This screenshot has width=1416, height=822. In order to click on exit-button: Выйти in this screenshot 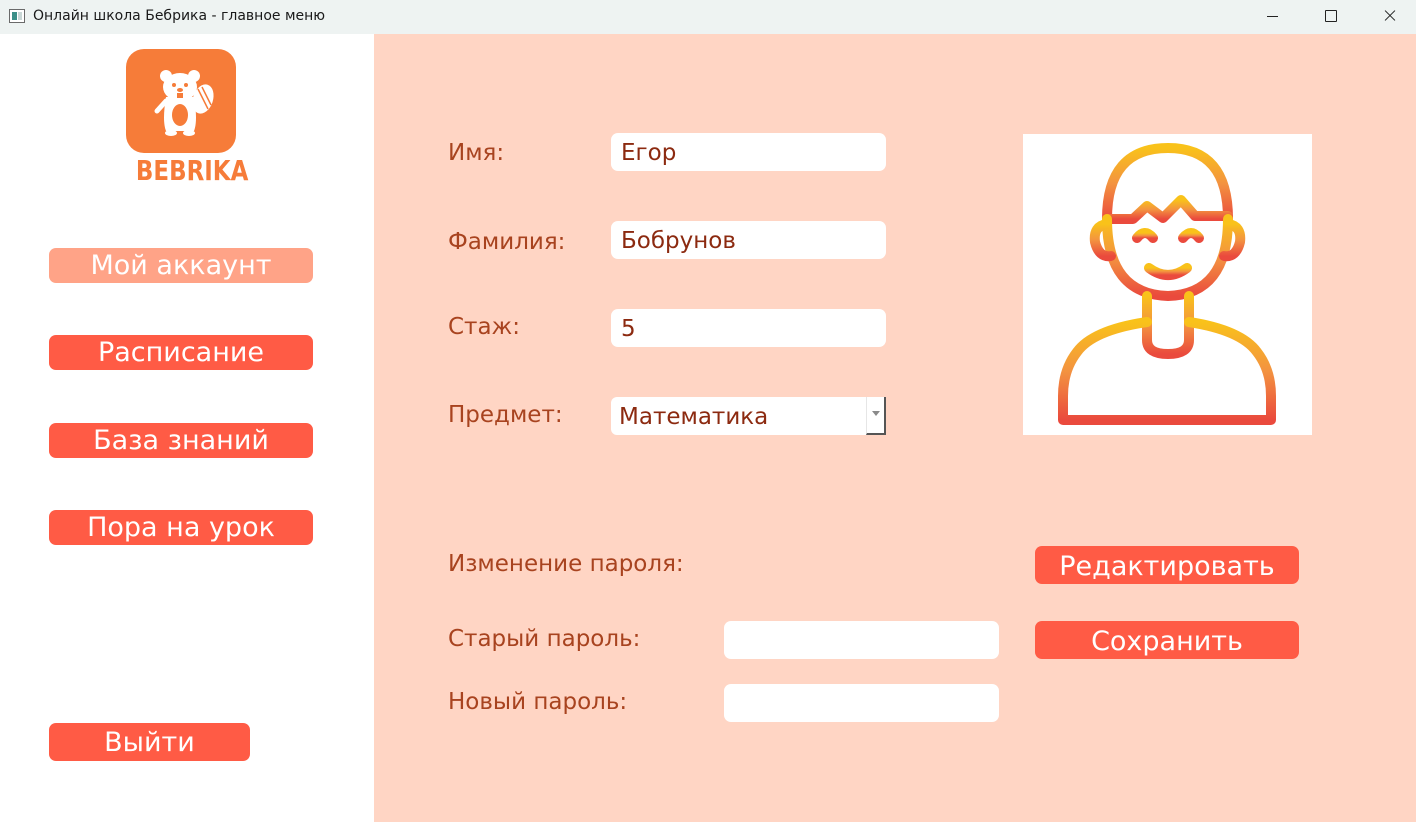, I will do `click(149, 742)`.